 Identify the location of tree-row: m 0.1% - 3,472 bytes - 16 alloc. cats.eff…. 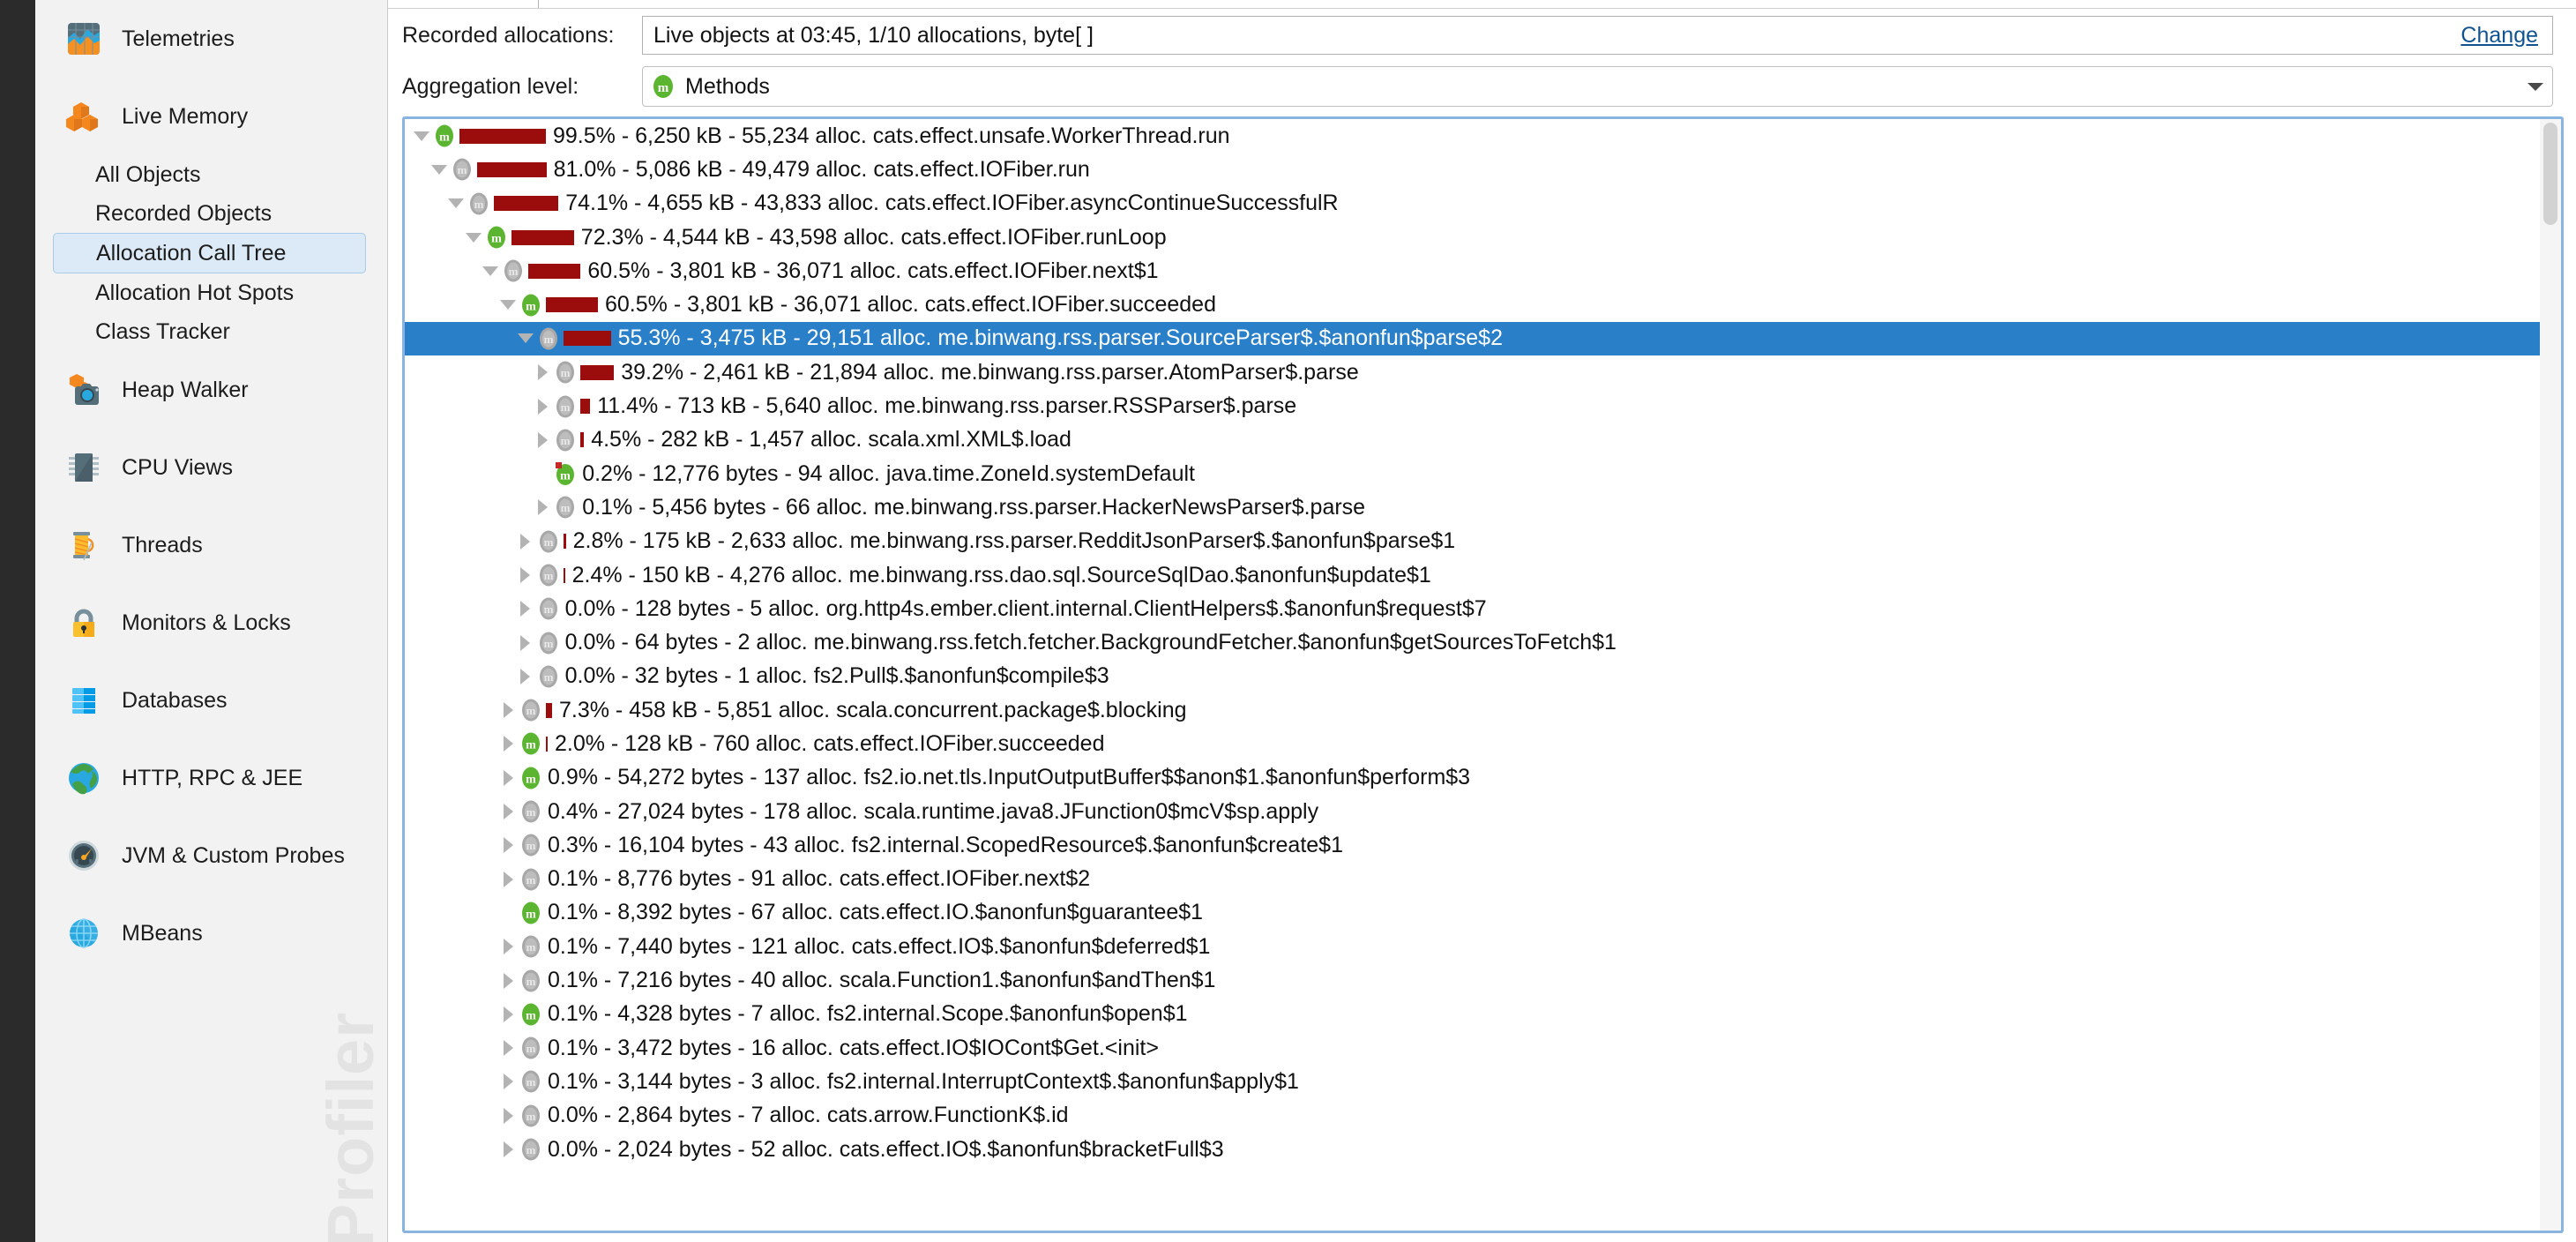
(1472, 1048).